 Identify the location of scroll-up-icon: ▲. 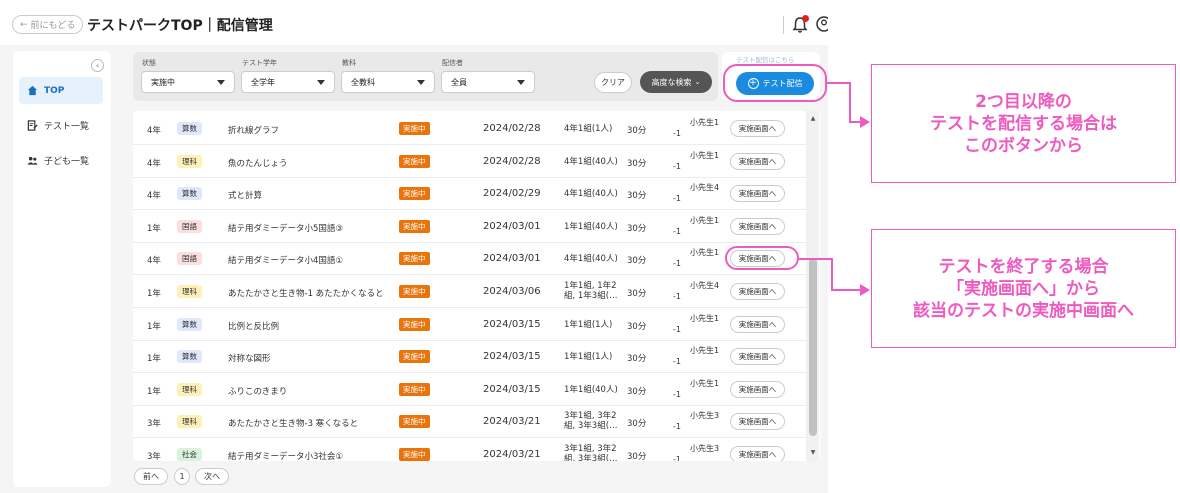
(813, 118).